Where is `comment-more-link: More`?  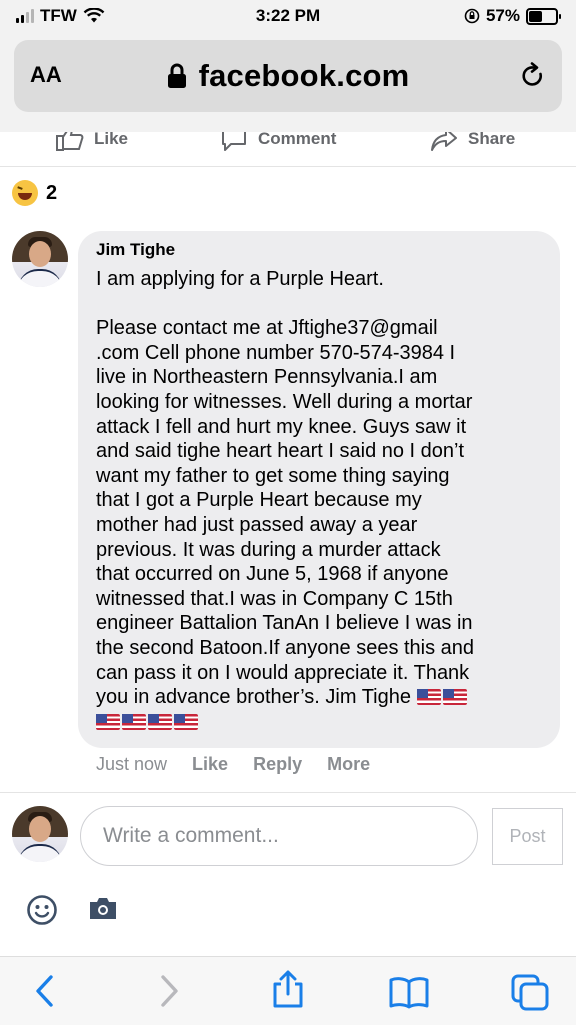 comment-more-link: More is located at coordinates (348, 764).